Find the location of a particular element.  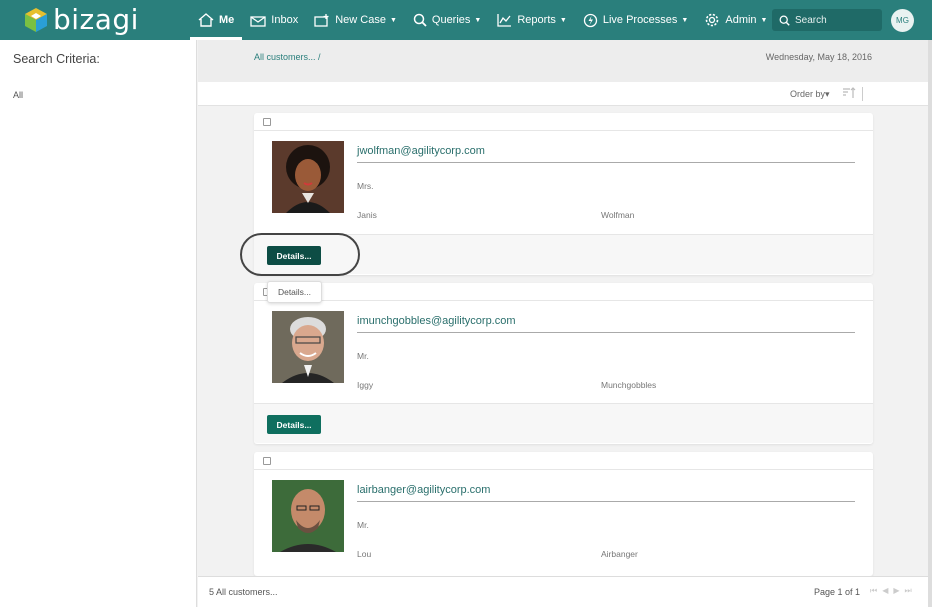

pagination-controls: ⏮ ◀ ▶ ⏭ is located at coordinates (891, 591).